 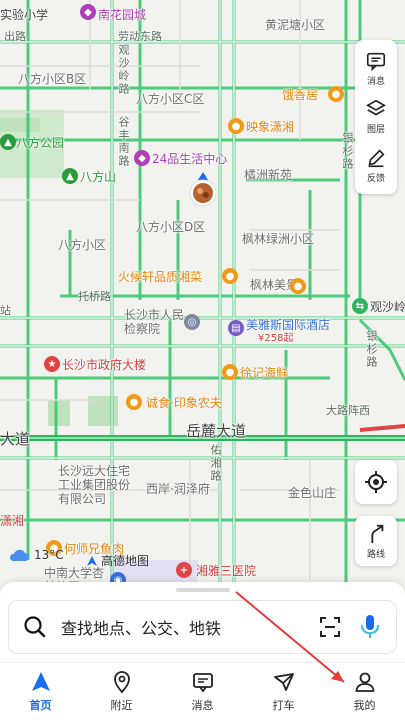 I want to click on label-road-top2: 劳动东路, so click(x=140, y=36).